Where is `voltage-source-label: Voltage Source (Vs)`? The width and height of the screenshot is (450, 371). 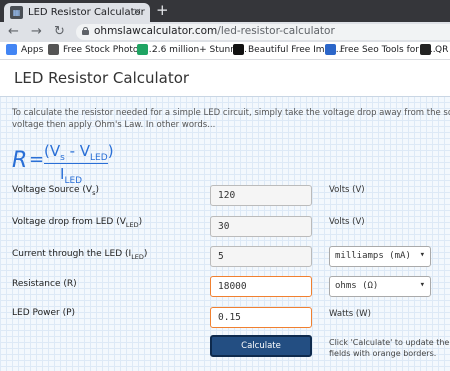
voltage-source-label: Voltage Source (Vs) is located at coordinates (55, 191).